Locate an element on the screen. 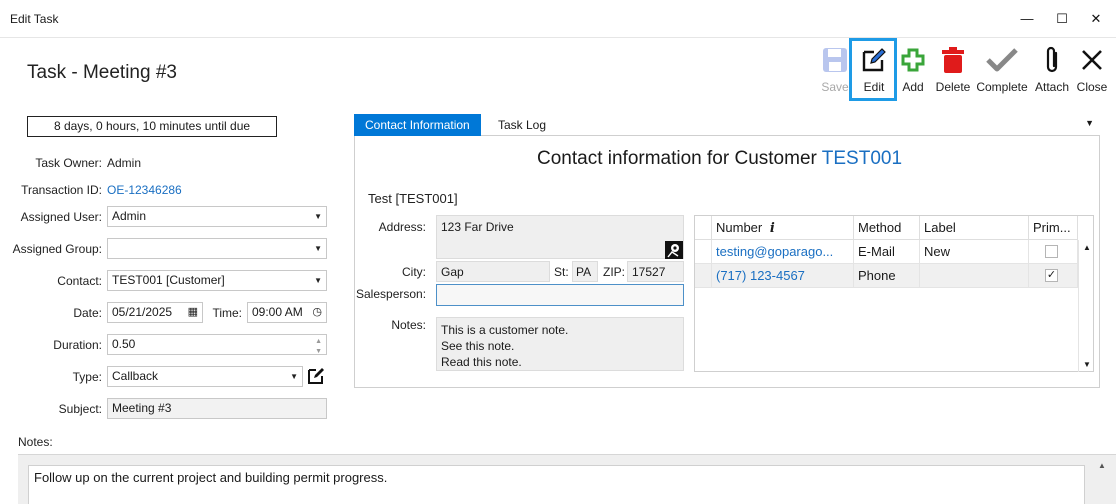 The image size is (1116, 504). table-cell-primary: ✓ is located at coordinates (1053, 276).